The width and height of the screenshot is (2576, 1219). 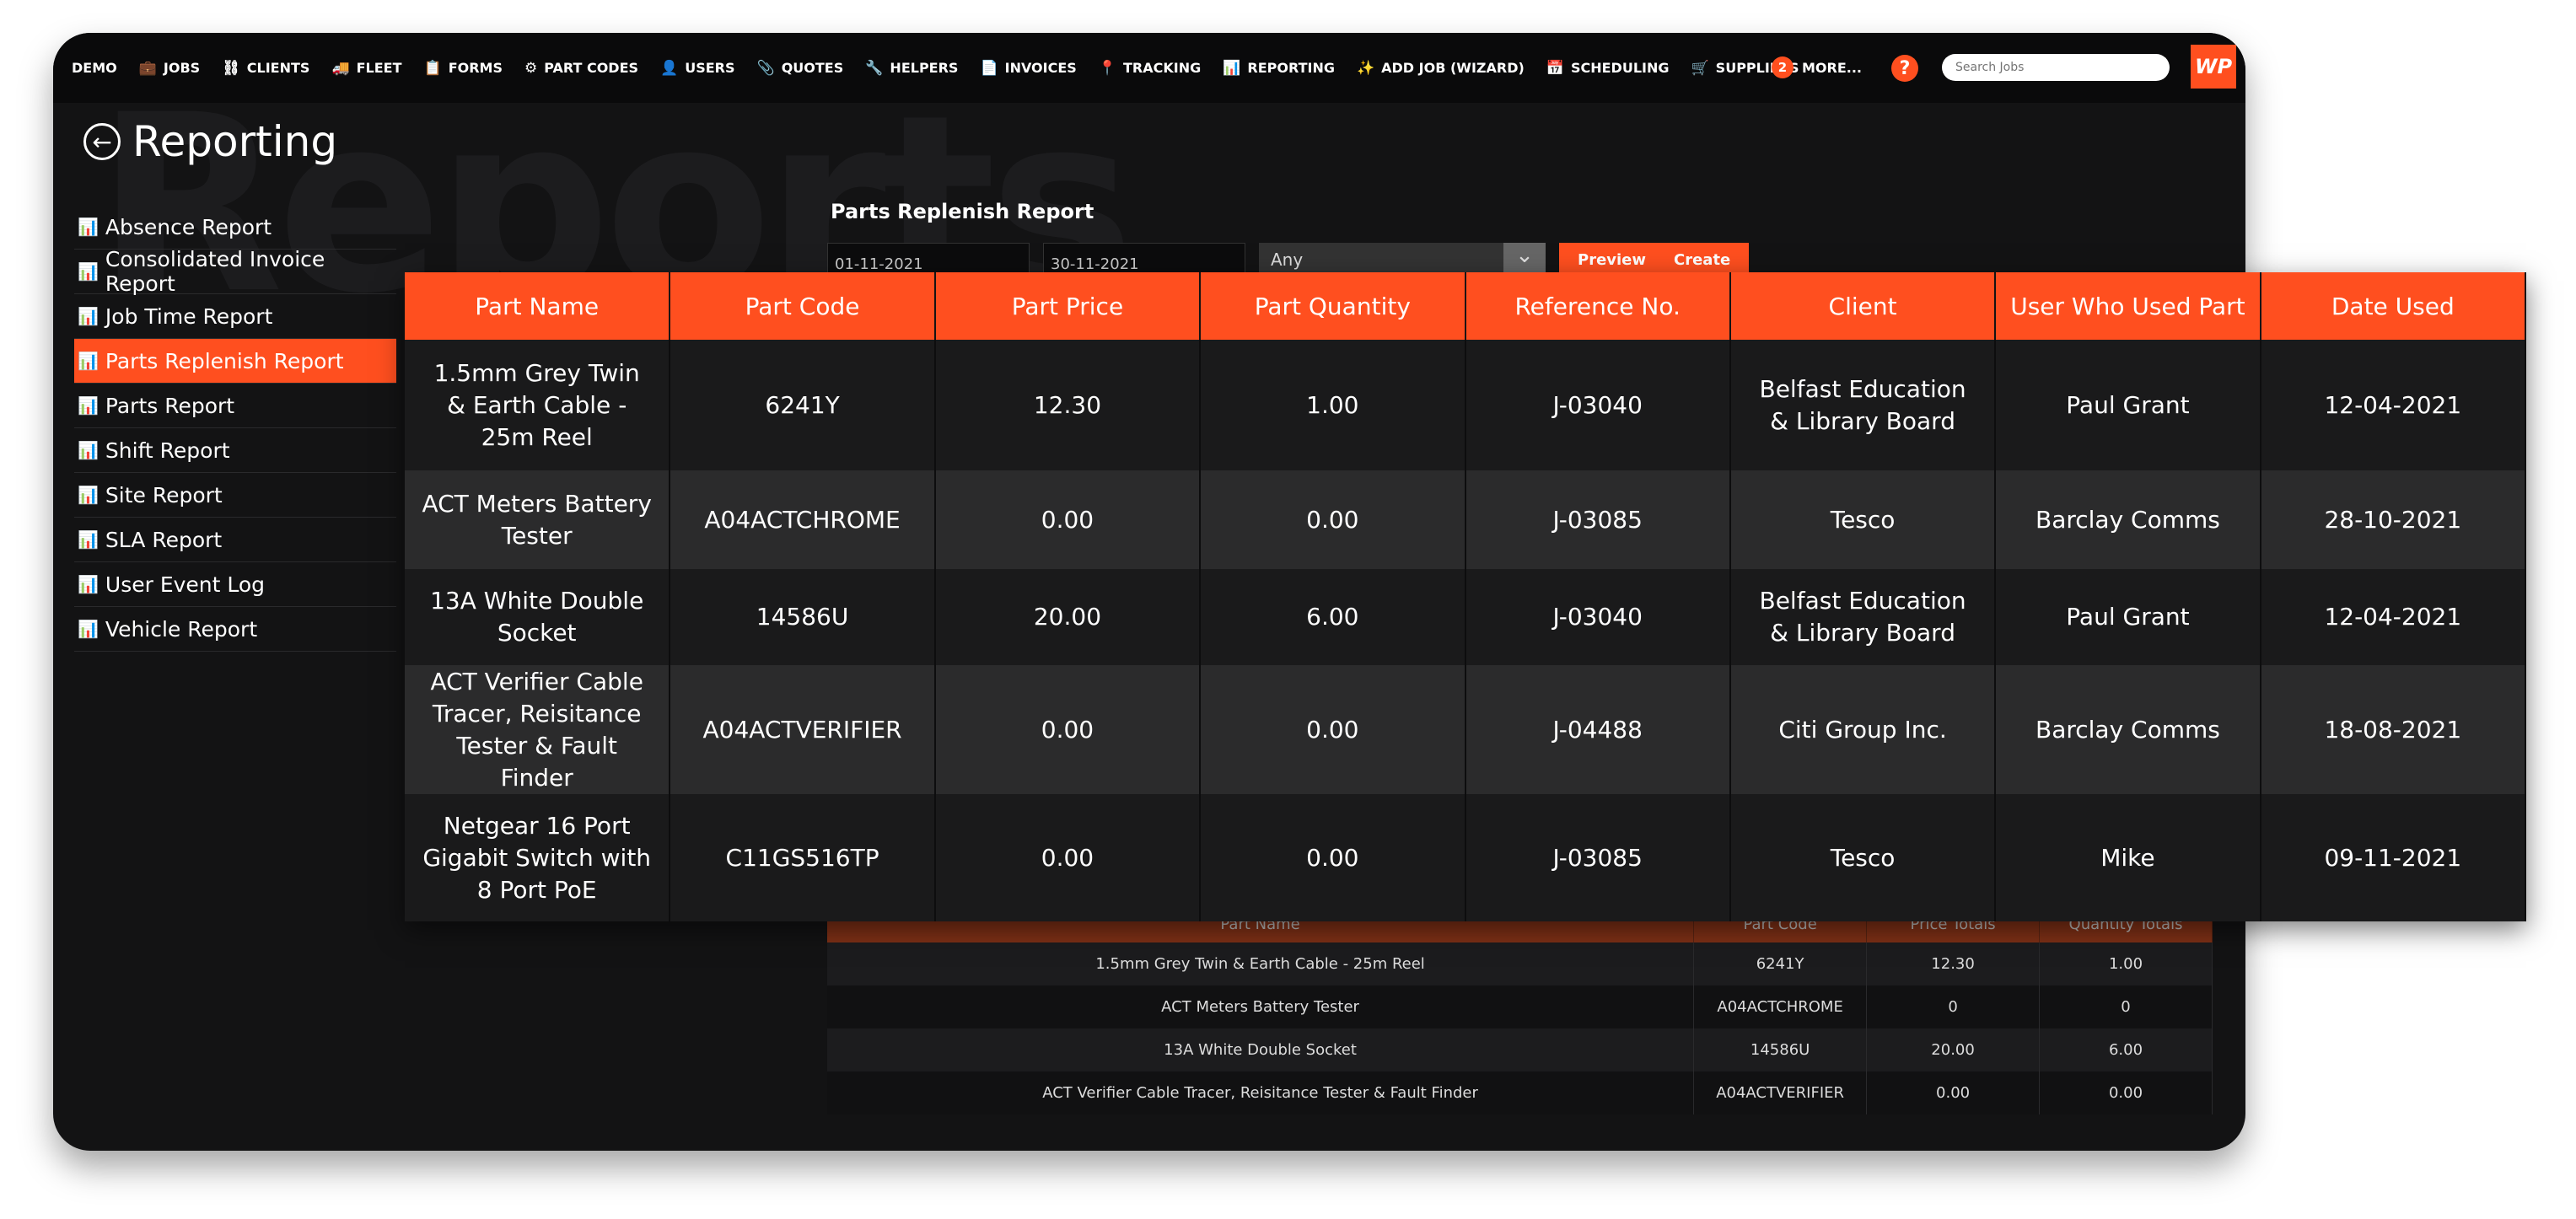 I want to click on nav-item-add-job-wizard-: ✨ ADD JOB (WIZARD), so click(x=1441, y=69).